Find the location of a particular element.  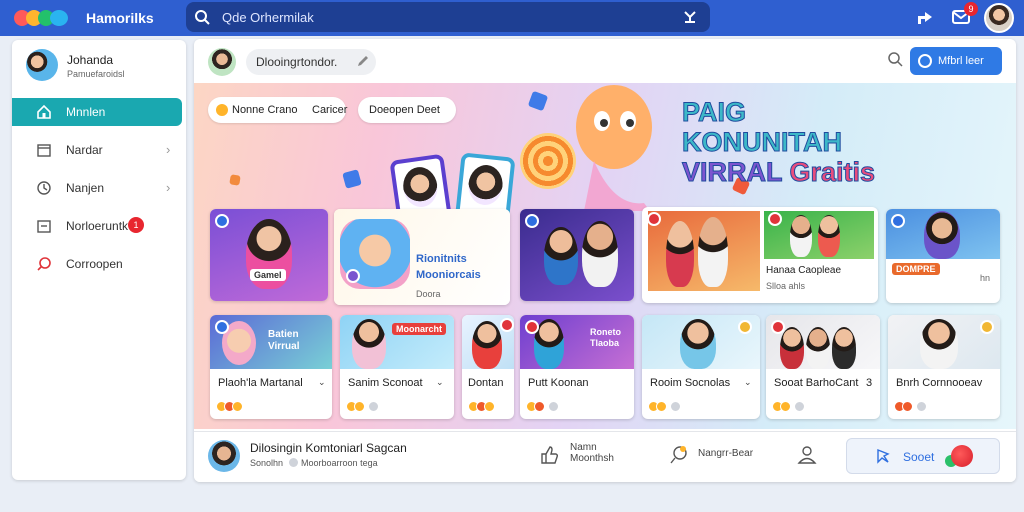

composer-input: Dlooingrtondor. is located at coordinates (311, 62).